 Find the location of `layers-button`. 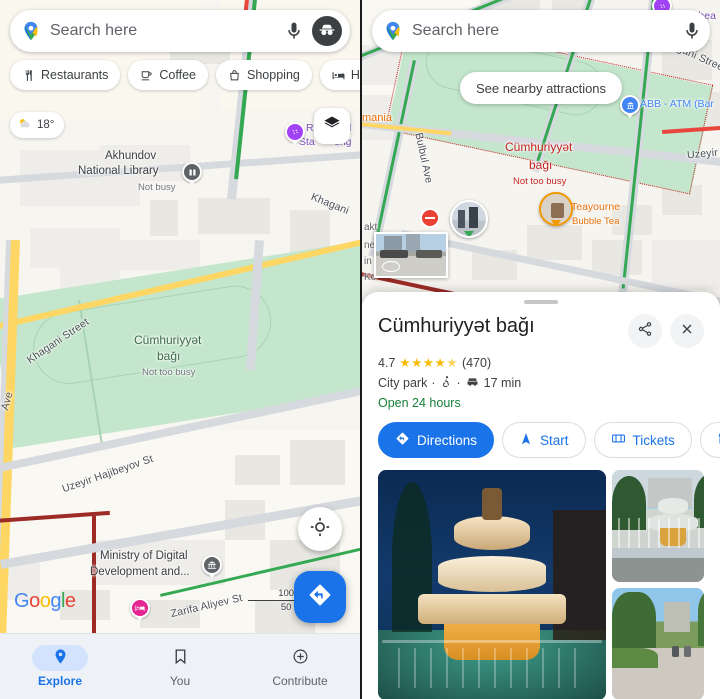

layers-button is located at coordinates (332, 126).